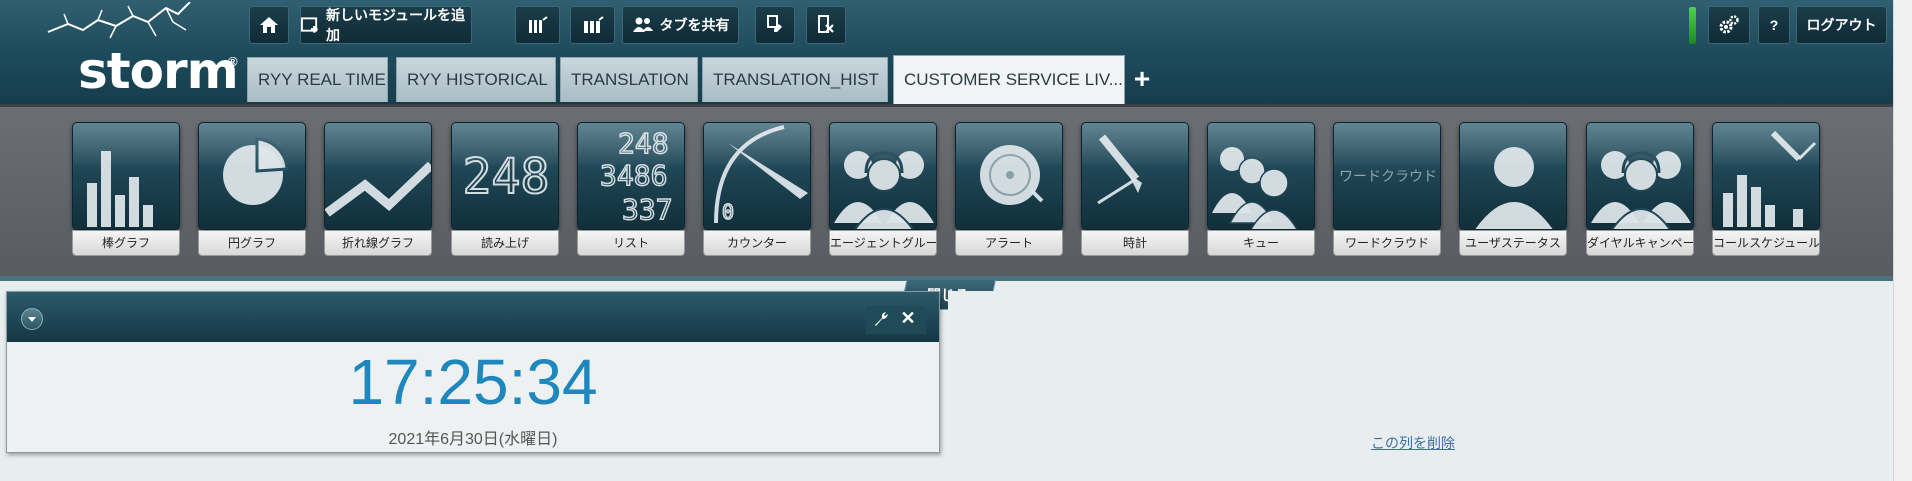  Describe the element at coordinates (883, 243) in the screenshot. I see `module-label: エージェントグループ` at that location.